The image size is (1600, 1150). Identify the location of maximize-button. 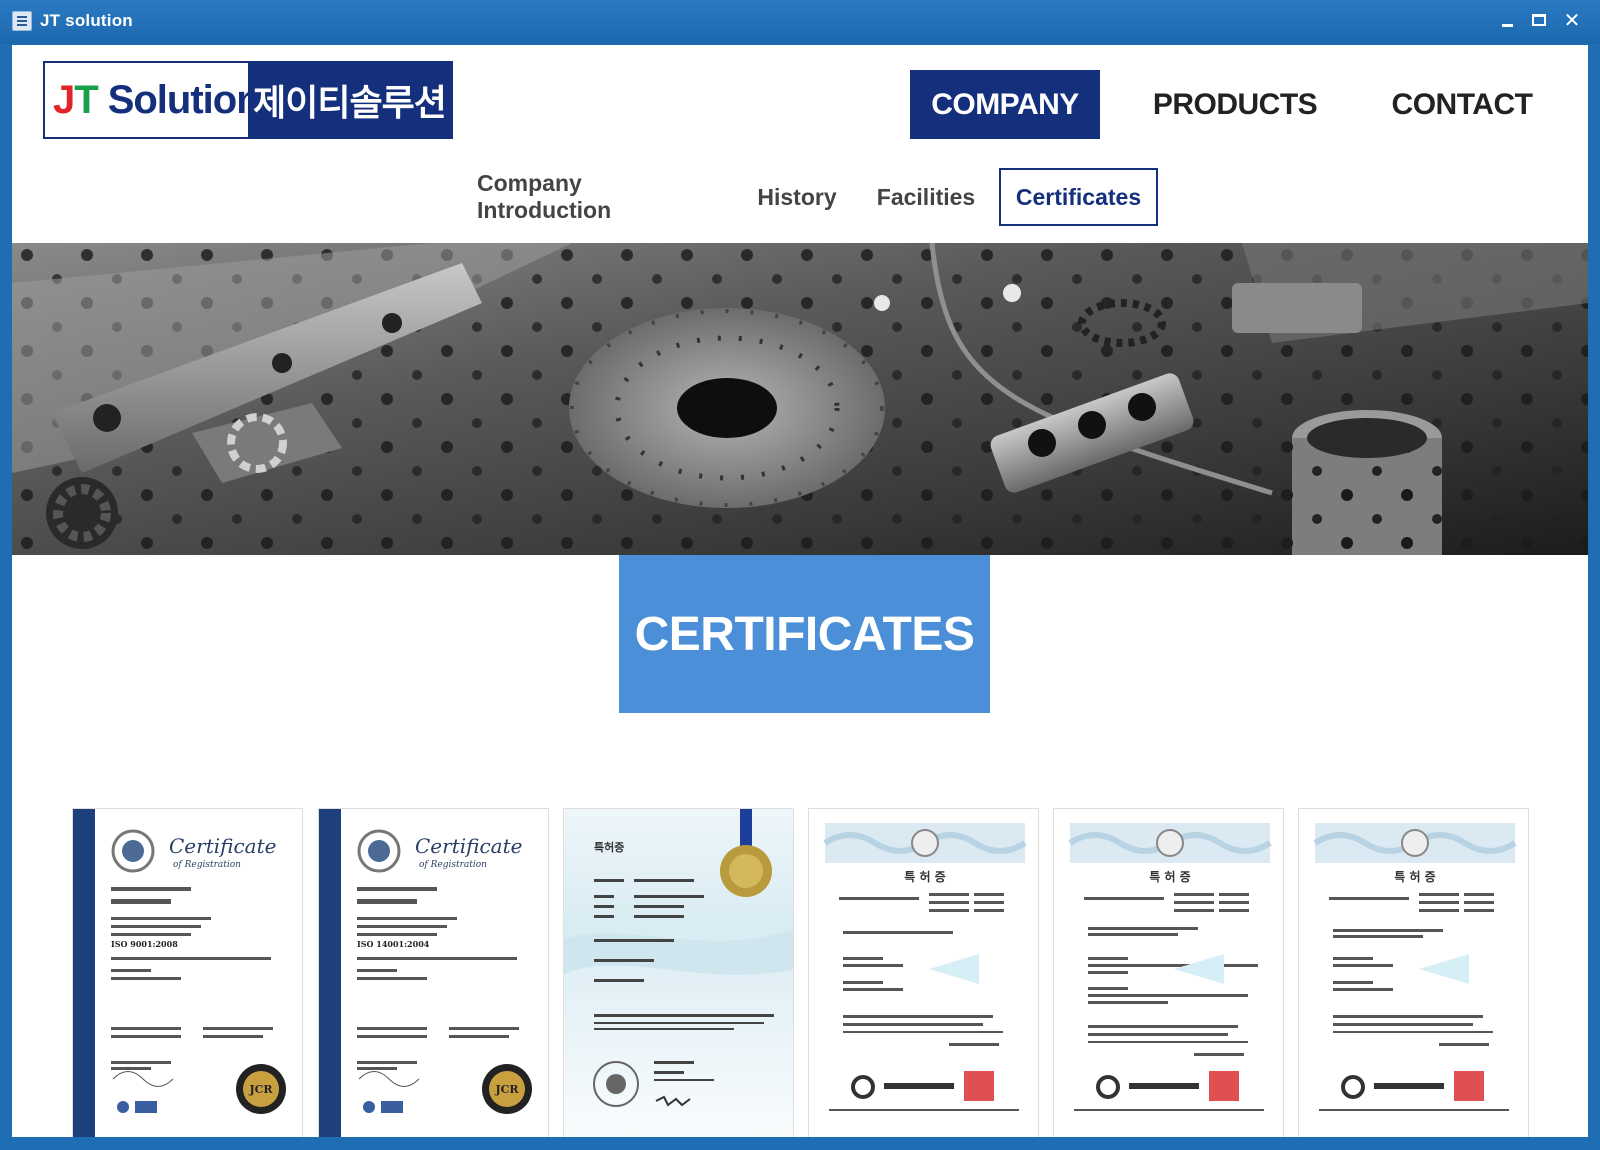
(1539, 20).